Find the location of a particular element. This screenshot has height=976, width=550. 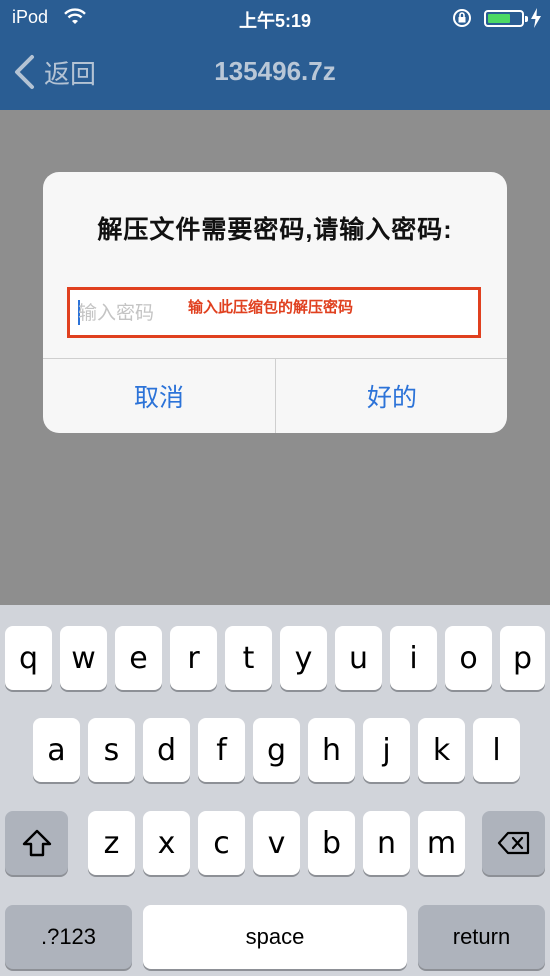

shift-icon is located at coordinates (36, 843).